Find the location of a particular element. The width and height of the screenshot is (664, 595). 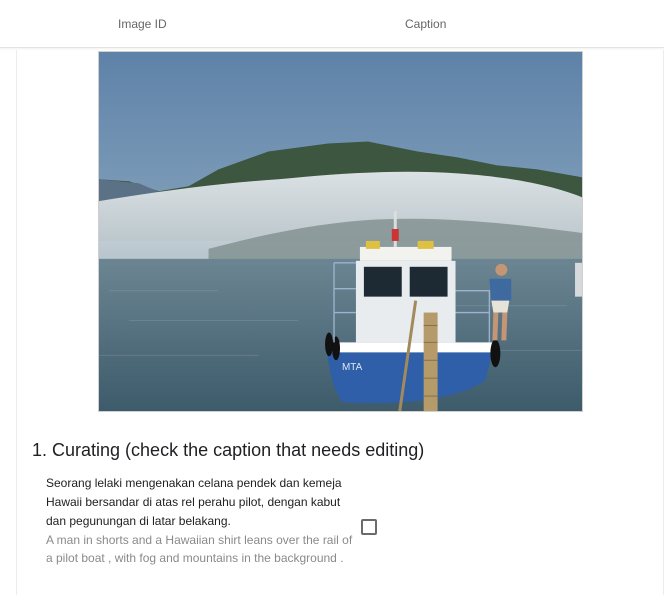

column-header-caption: Caption is located at coordinates (426, 24).